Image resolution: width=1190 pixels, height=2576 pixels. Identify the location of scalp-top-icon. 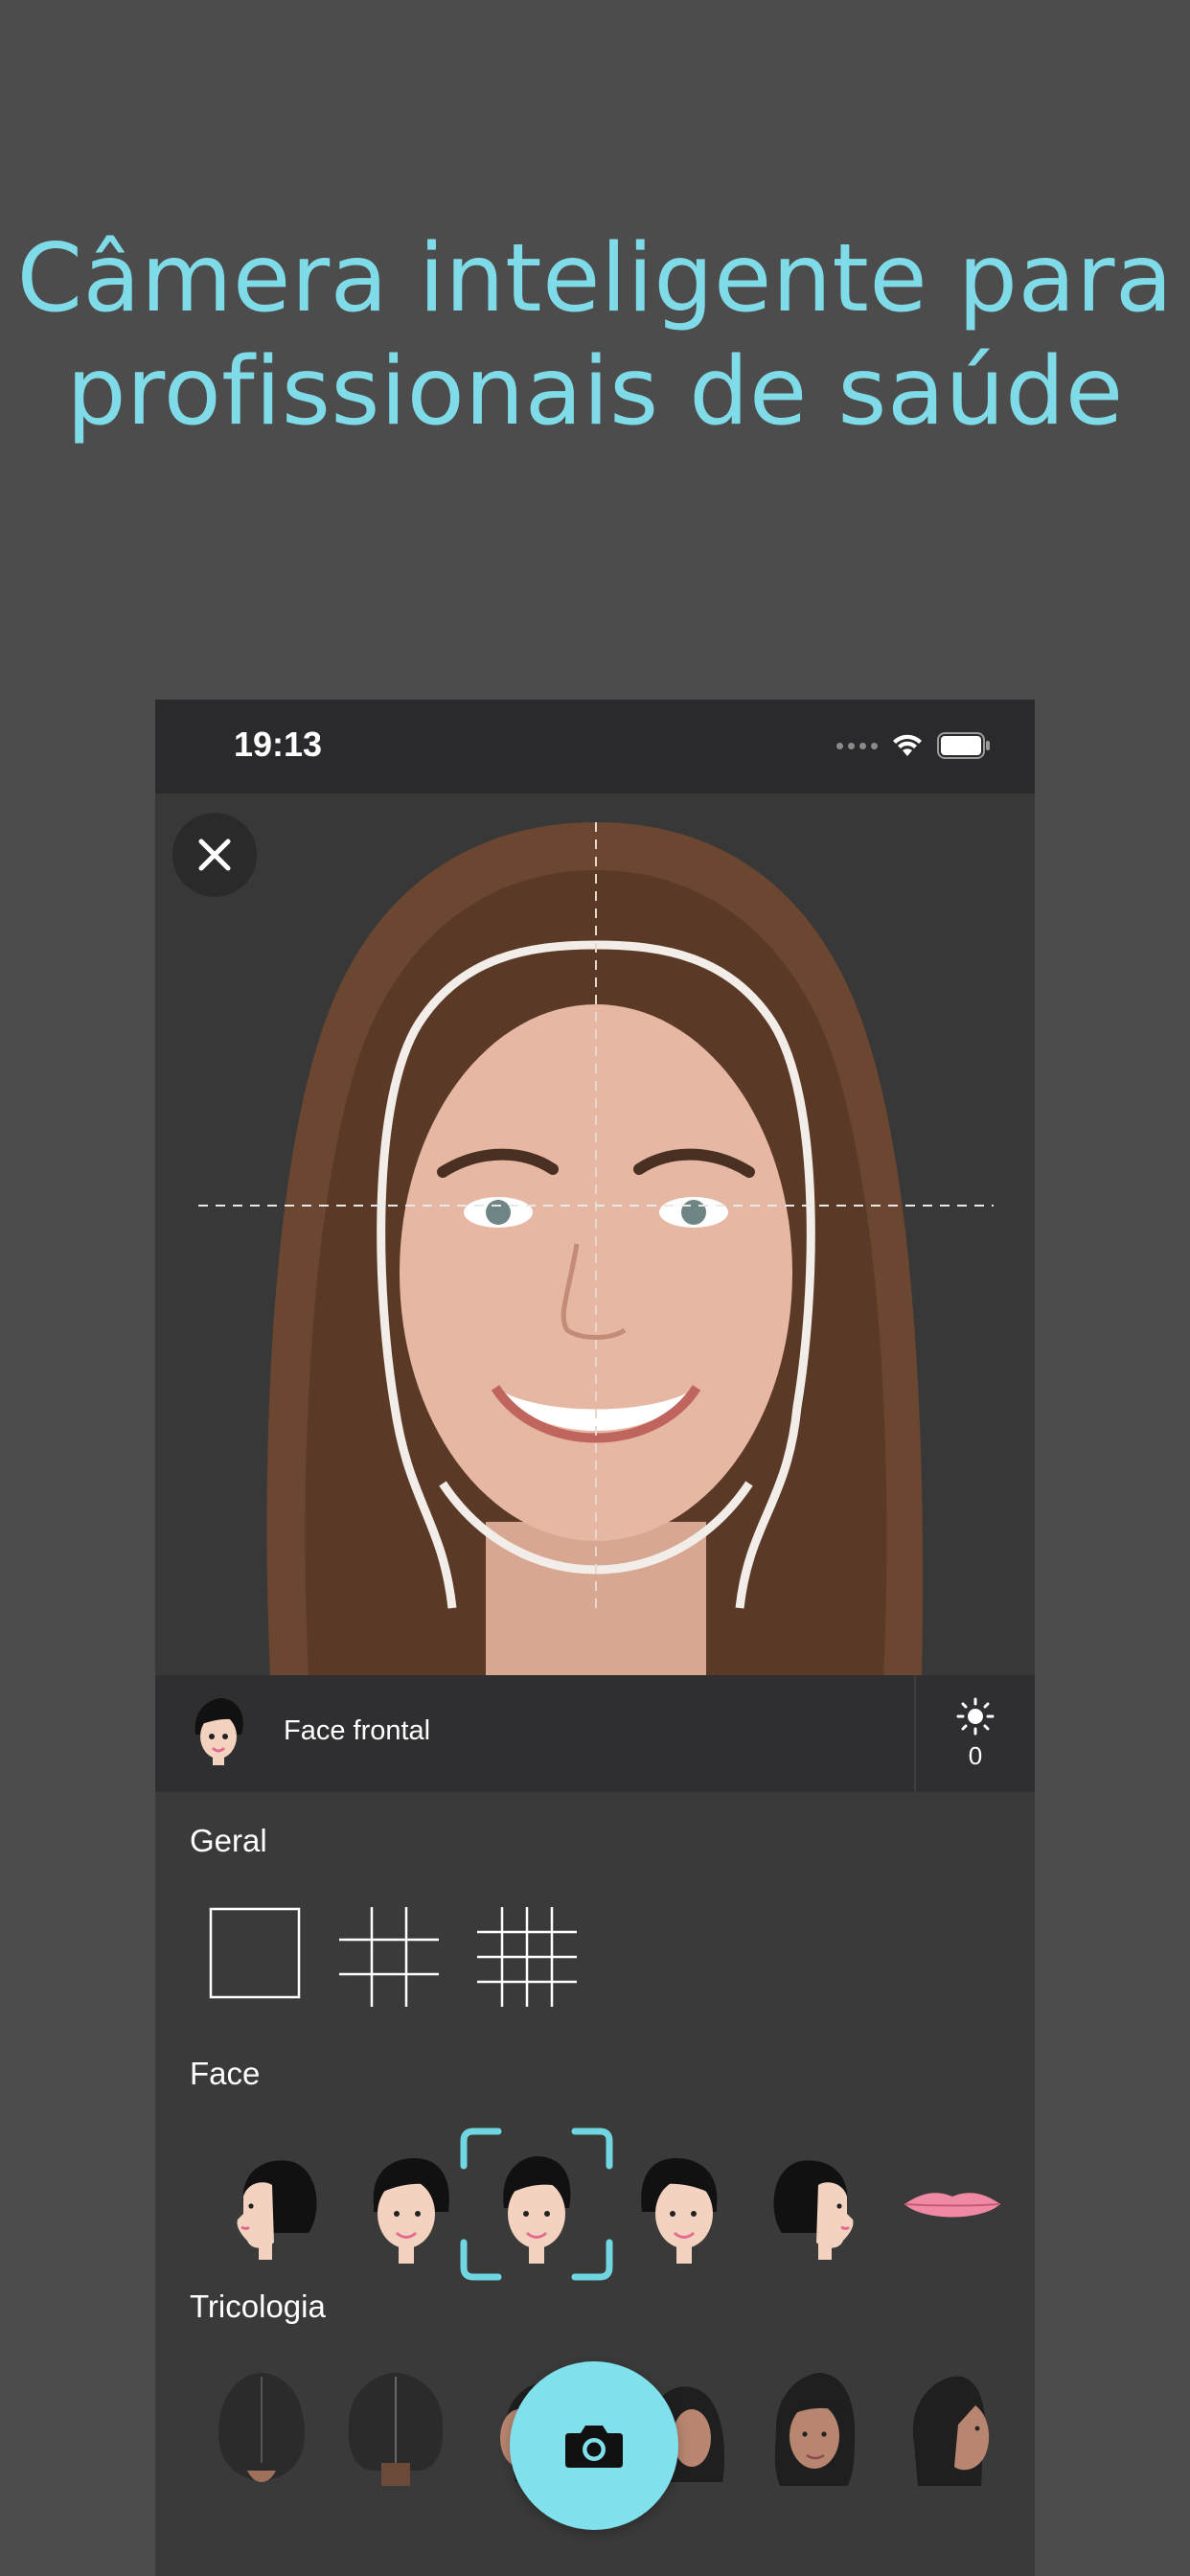
(262, 2429).